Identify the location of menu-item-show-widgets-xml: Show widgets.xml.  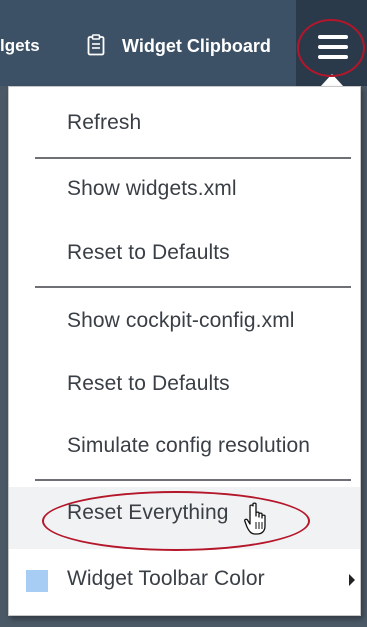
(152, 189).